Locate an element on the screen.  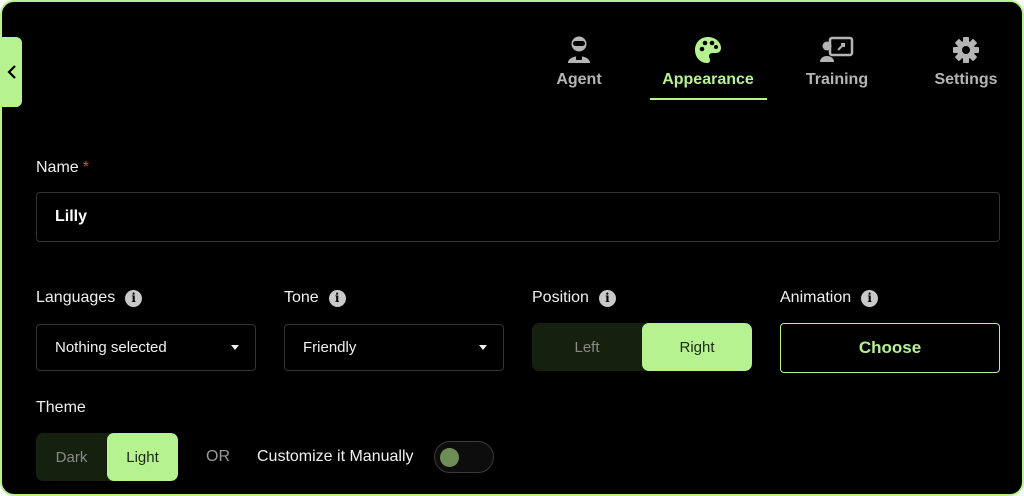
customize-manually-label: Customize it Manually is located at coordinates (335, 456).